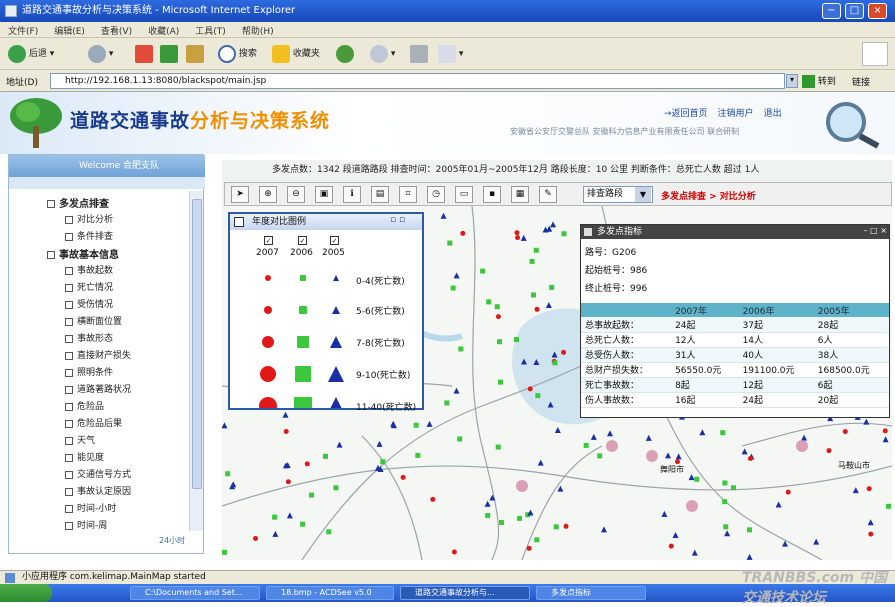  I want to click on place-label: 舞阳市, so click(672, 469).